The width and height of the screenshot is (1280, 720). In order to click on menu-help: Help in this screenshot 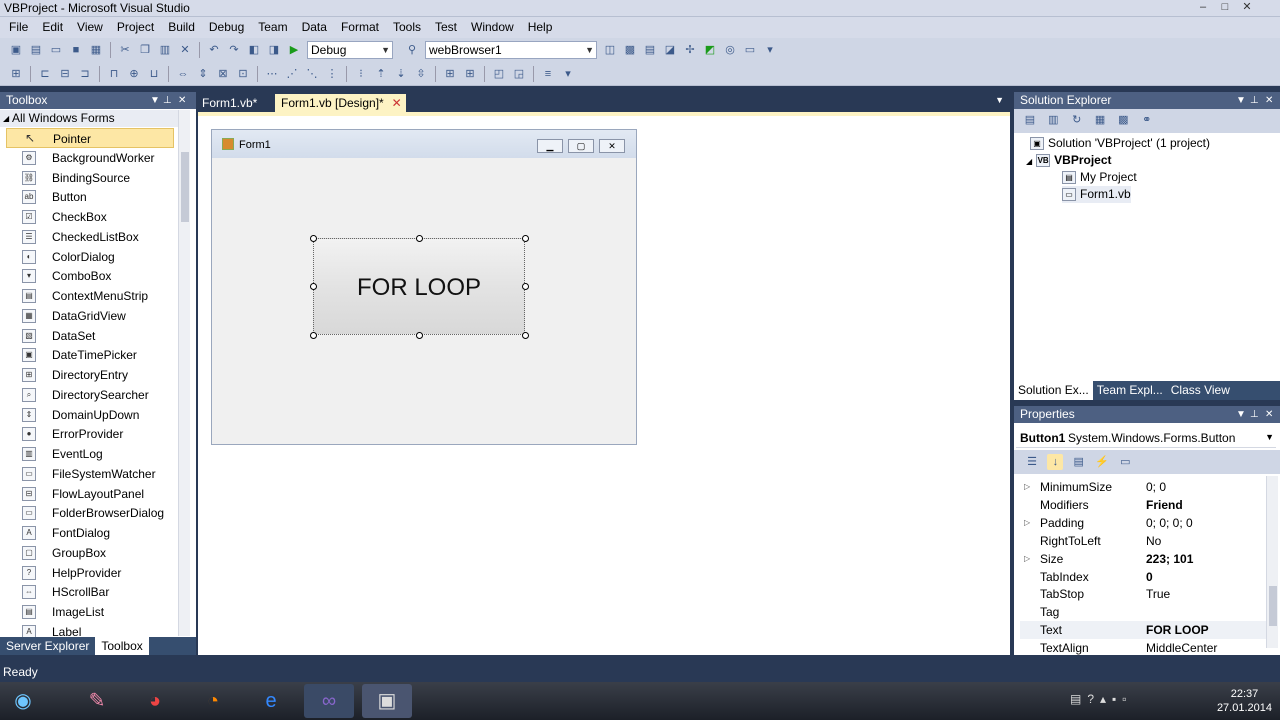, I will do `click(540, 27)`.